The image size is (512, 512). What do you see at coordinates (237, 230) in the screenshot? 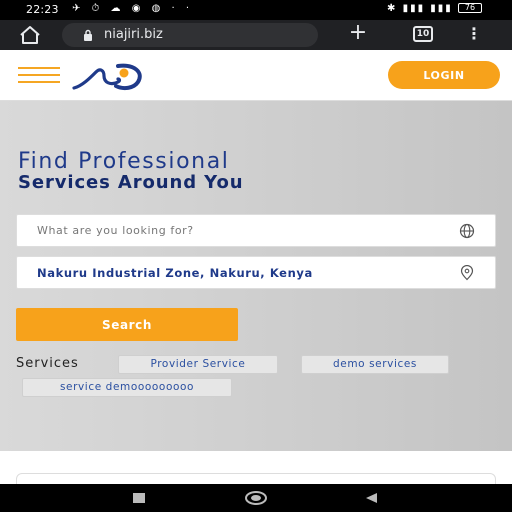
I see `service-search-input` at bounding box center [237, 230].